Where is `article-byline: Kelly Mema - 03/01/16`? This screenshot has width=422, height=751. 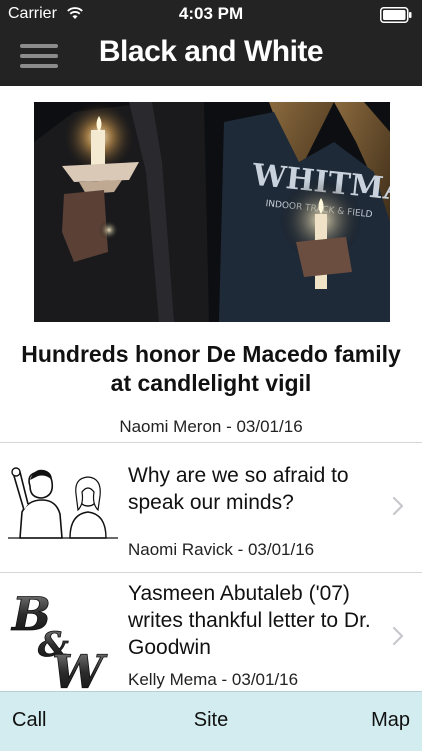
article-byline: Kelly Mema - 03/01/16 is located at coordinates (213, 679).